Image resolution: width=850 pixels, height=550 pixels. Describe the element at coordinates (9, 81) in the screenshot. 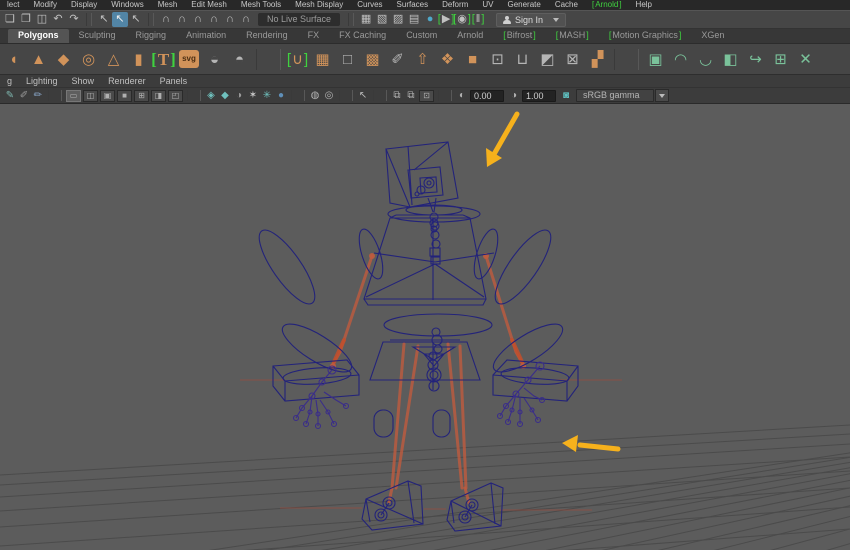

I see `panel-menu-shading-cropped: g` at that location.